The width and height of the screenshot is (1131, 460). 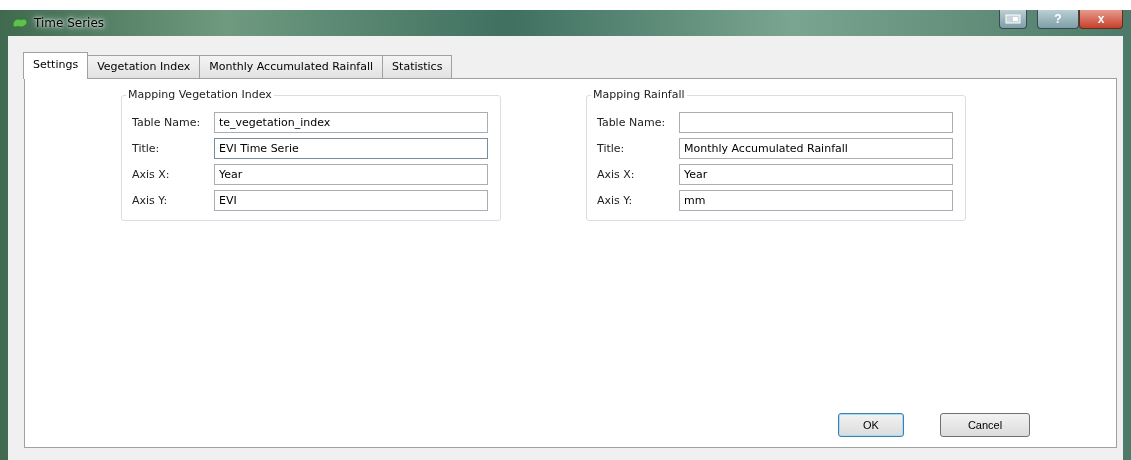 I want to click on input-field: mm, so click(x=816, y=200).